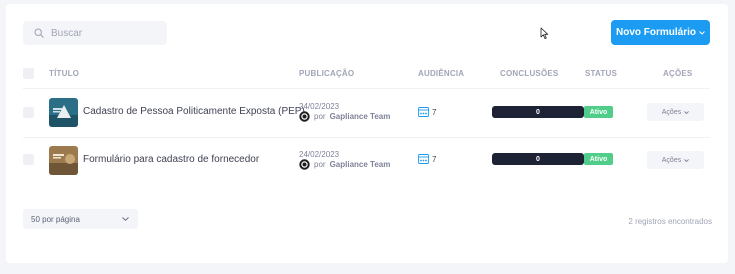 The image size is (735, 274). I want to click on search-icon, so click(39, 33).